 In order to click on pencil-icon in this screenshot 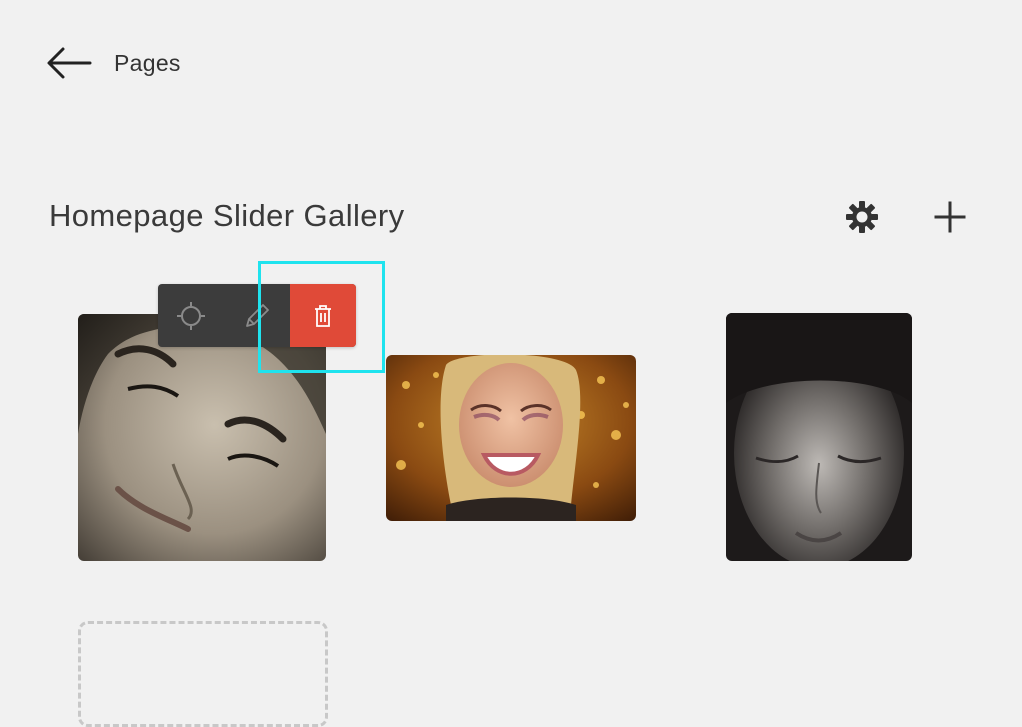, I will do `click(257, 315)`.